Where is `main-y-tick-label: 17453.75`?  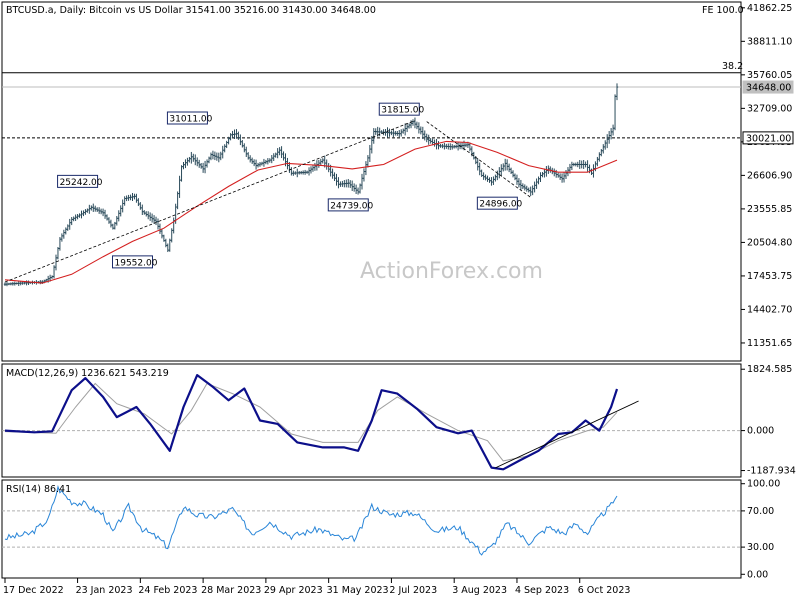 main-y-tick-label: 17453.75 is located at coordinates (769, 276).